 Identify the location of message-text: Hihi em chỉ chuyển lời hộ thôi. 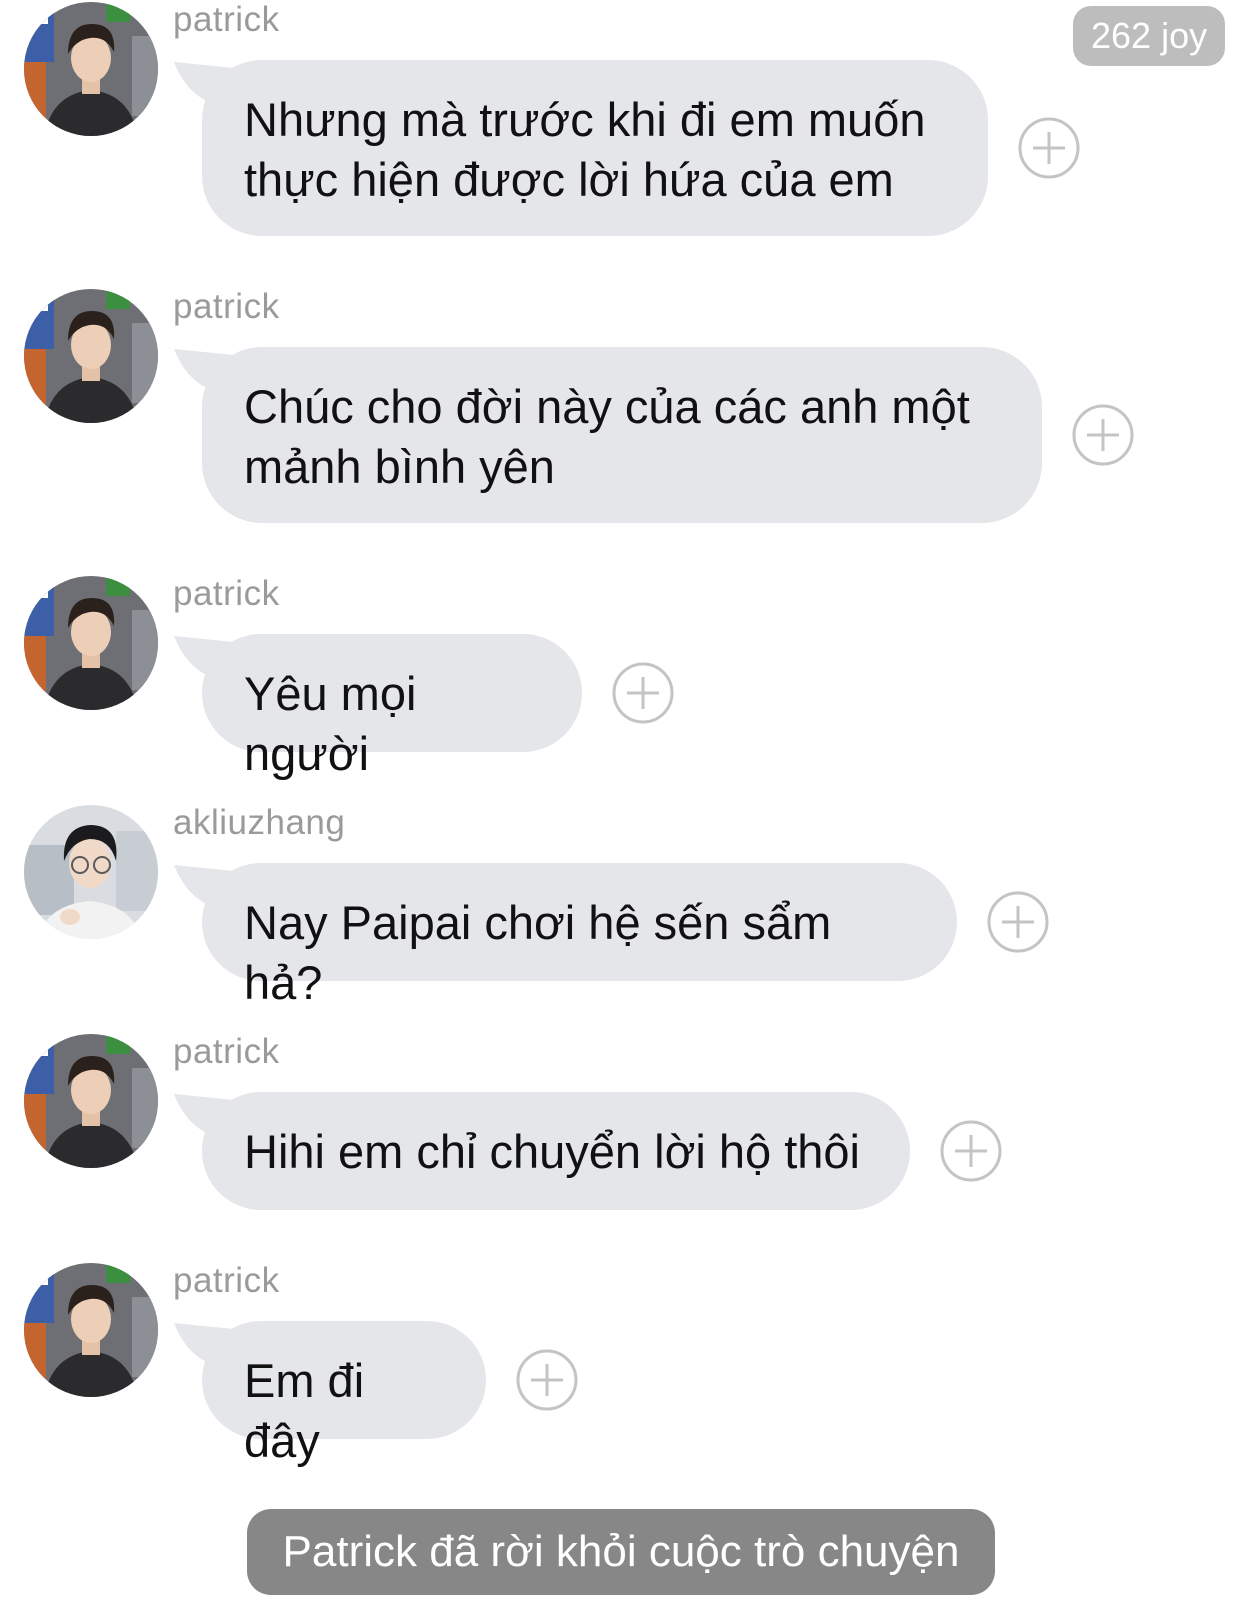
(552, 1151).